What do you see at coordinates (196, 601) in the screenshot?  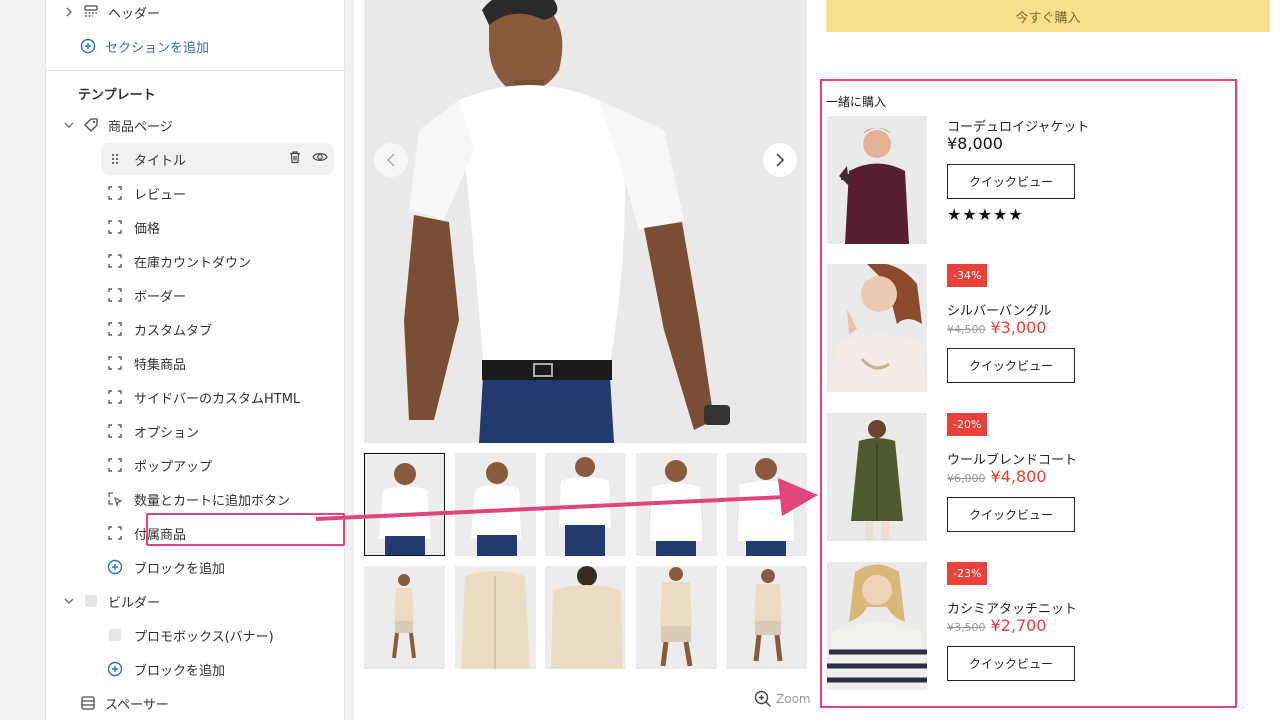 I see `sidebar-item-builder: ビルダー` at bounding box center [196, 601].